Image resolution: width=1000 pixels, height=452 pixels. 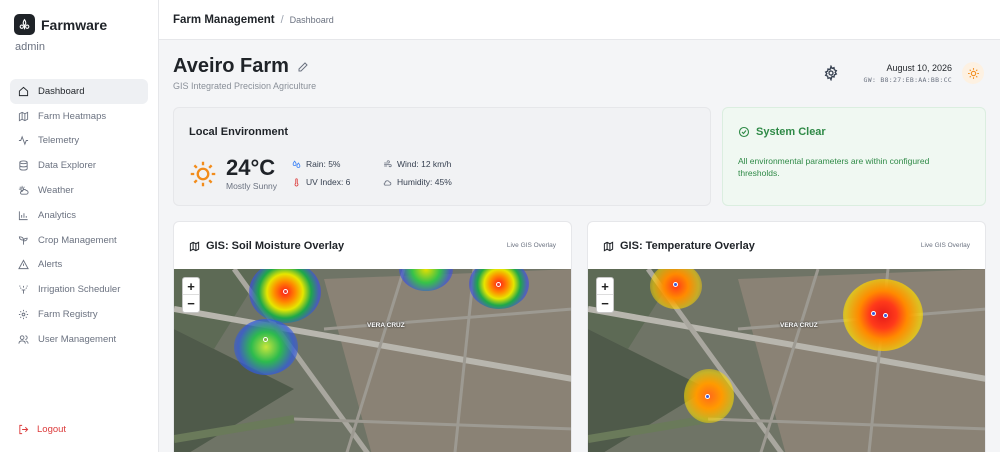 I want to click on map-title: GIS: Soil Moisture Overlay, so click(x=266, y=246).